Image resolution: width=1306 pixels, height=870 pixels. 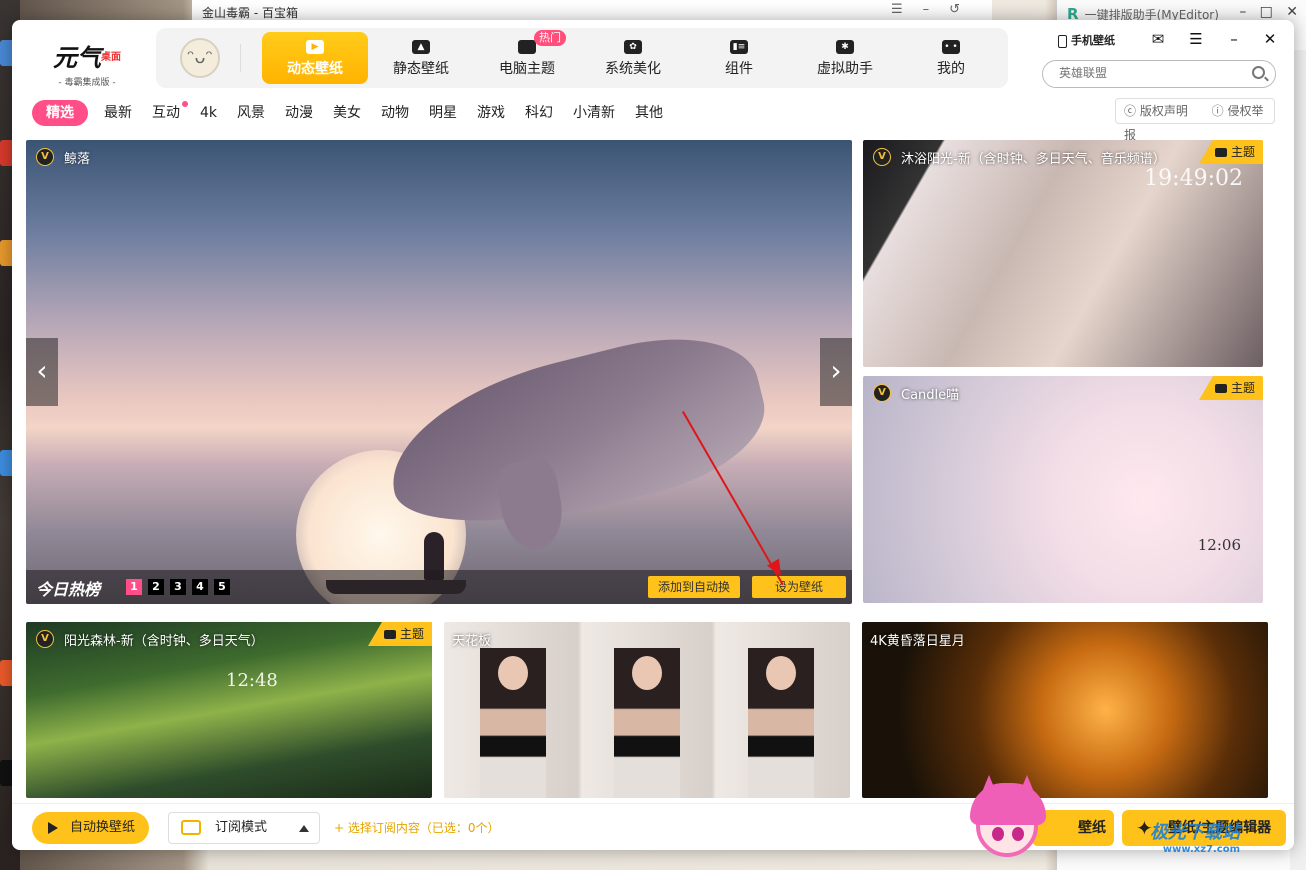 What do you see at coordinates (799, 587) in the screenshot?
I see `set-wallpaper-button: 设为壁纸` at bounding box center [799, 587].